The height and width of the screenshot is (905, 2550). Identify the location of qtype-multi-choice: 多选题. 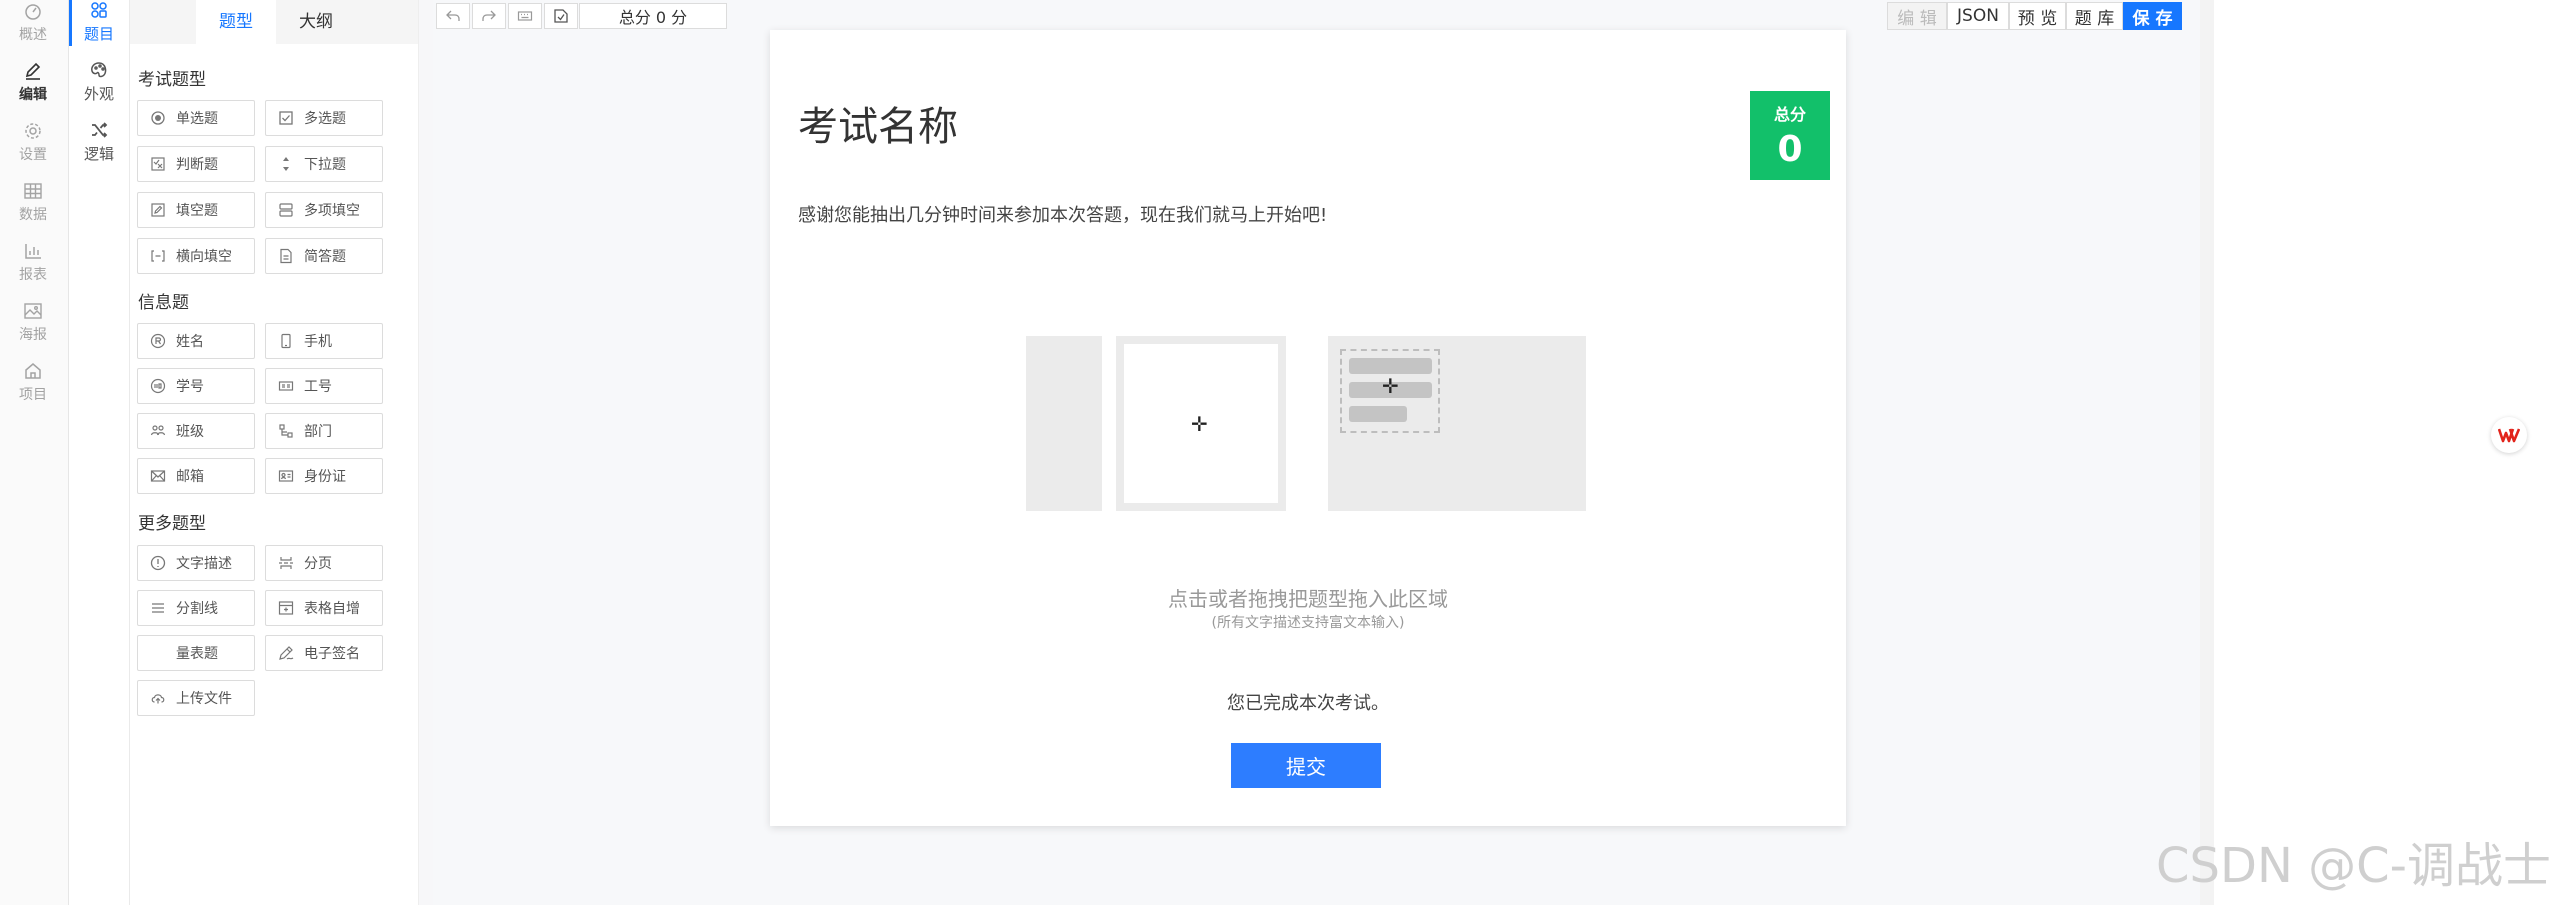
(324, 118).